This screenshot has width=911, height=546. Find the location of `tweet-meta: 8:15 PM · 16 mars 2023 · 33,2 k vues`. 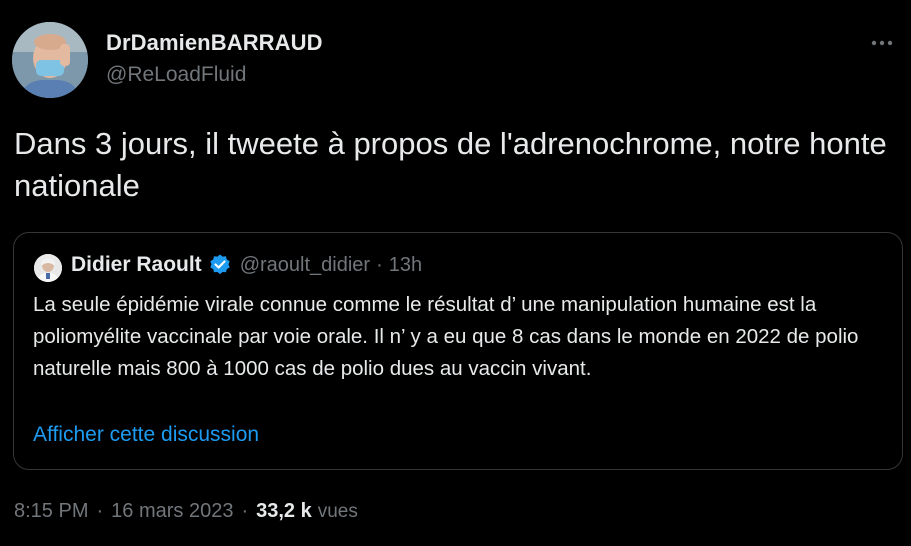

tweet-meta: 8:15 PM · 16 mars 2023 · 33,2 k vues is located at coordinates (186, 511).